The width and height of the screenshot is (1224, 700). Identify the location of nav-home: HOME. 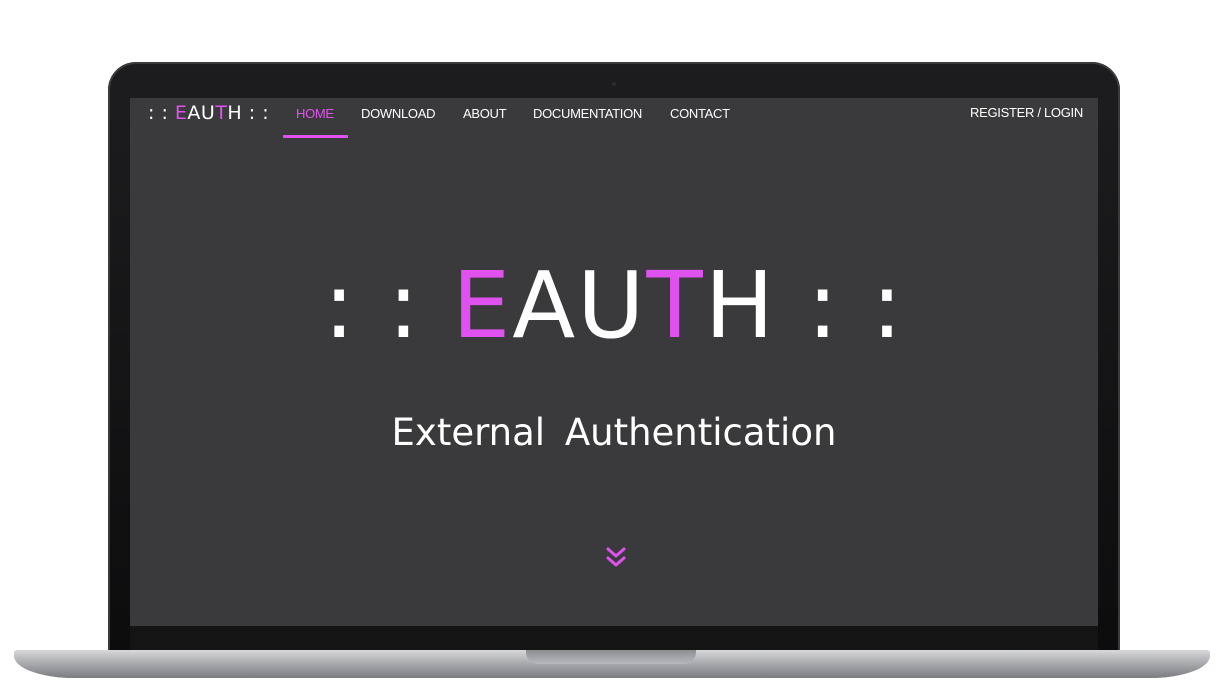
(315, 113).